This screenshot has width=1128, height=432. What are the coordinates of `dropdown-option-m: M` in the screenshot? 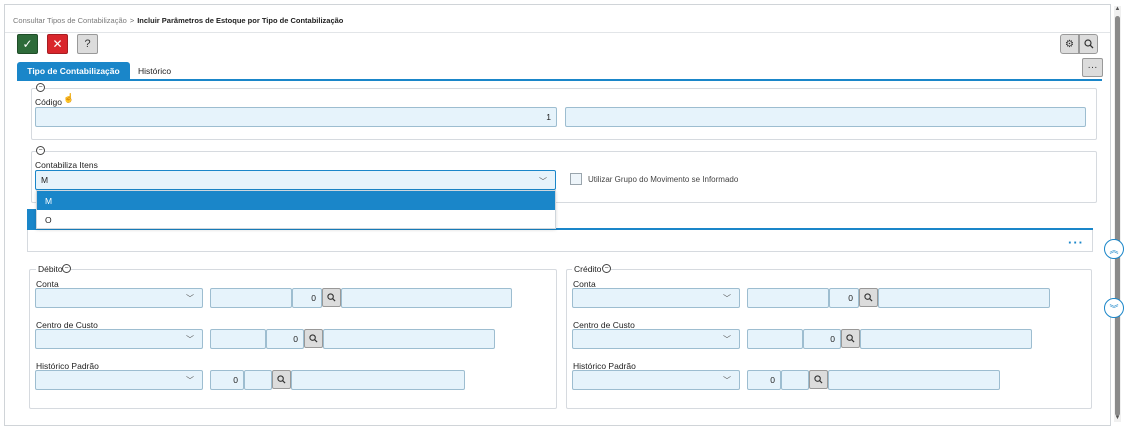 It's located at (296, 200).